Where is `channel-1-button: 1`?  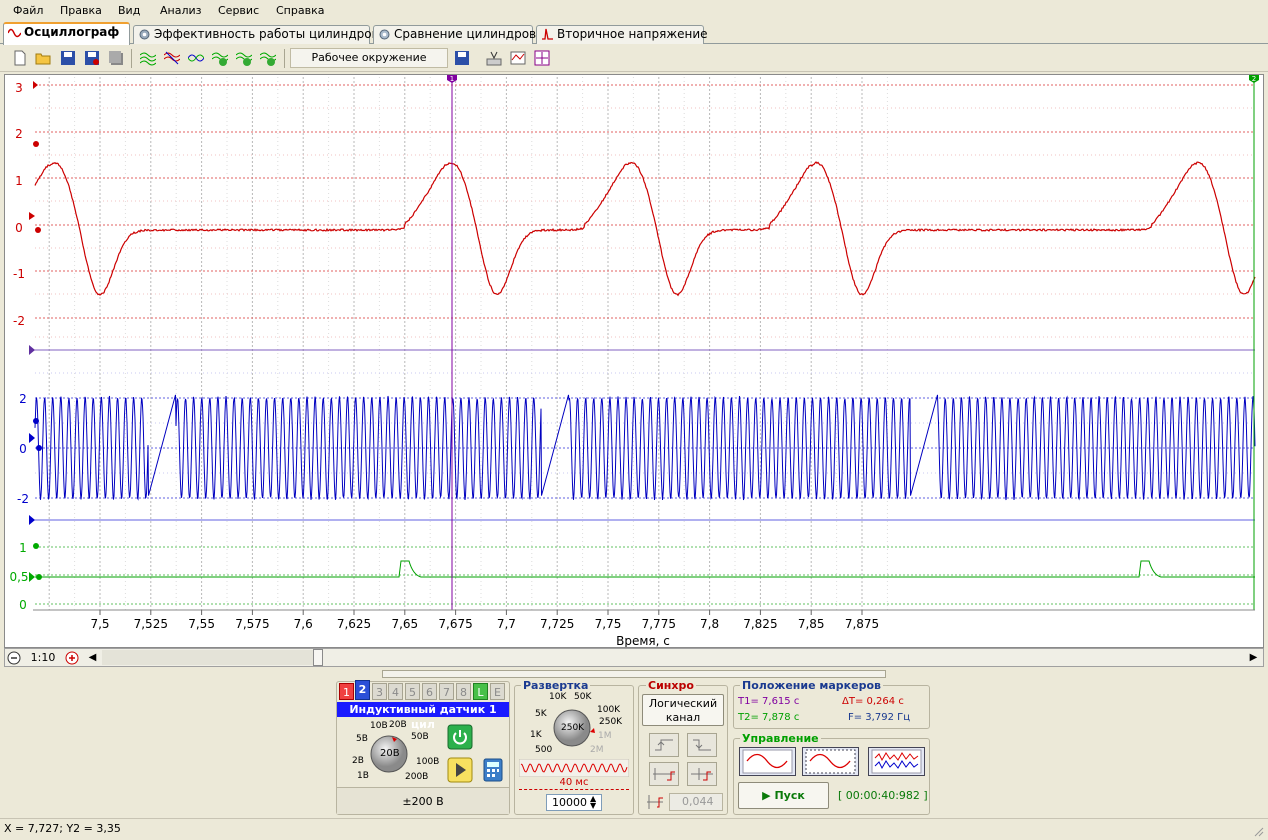 channel-1-button: 1 is located at coordinates (346, 691).